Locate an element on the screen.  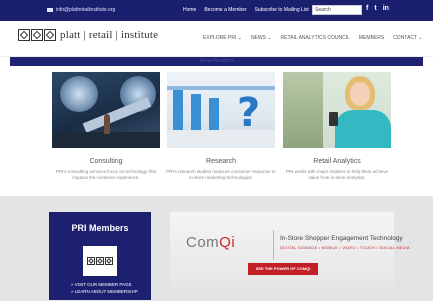
nav-contact: CONTACT ⌄ is located at coordinates (407, 38).